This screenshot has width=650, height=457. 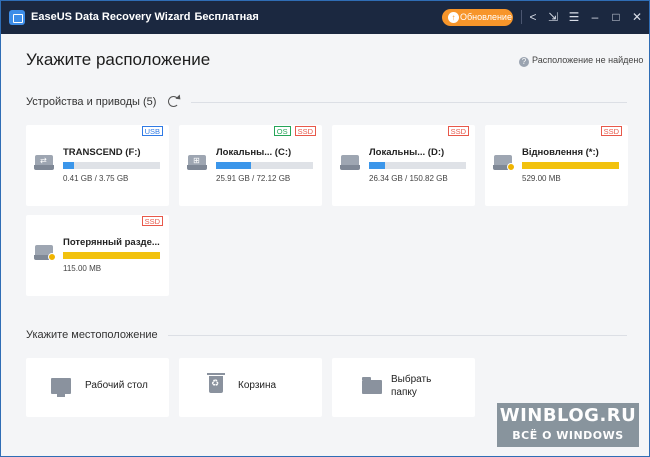 What do you see at coordinates (61, 387) in the screenshot?
I see `desktop-icon` at bounding box center [61, 387].